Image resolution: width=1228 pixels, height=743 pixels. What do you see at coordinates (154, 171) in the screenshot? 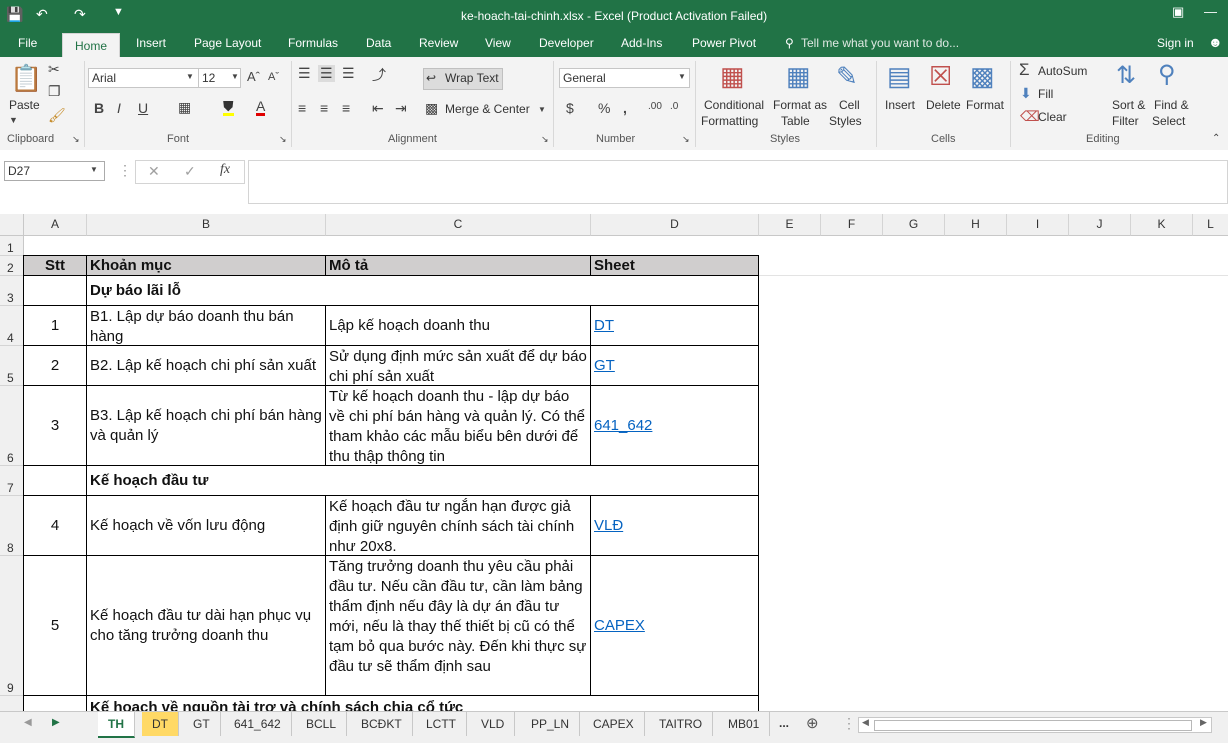
I see `cancel-icon: ✕` at bounding box center [154, 171].